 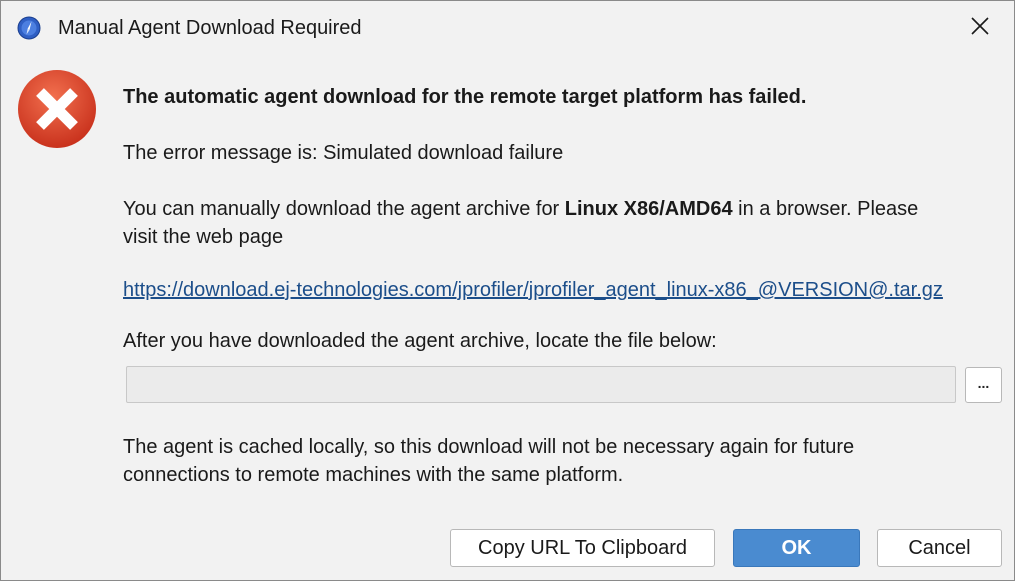 I want to click on jprofiler-compass-icon, so click(x=29, y=28).